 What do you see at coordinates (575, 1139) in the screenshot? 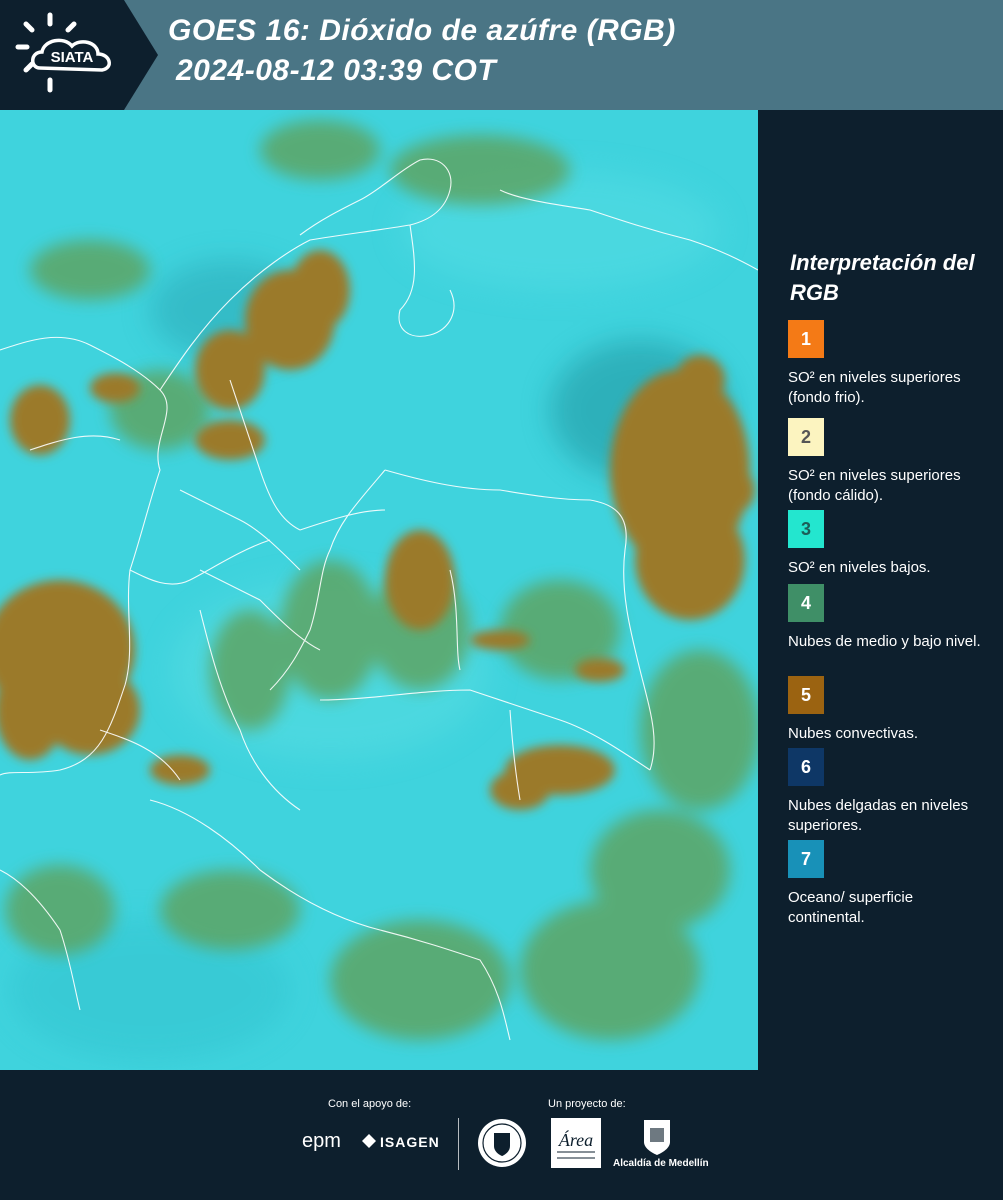
I see `svg-text: Área` at bounding box center [575, 1139].